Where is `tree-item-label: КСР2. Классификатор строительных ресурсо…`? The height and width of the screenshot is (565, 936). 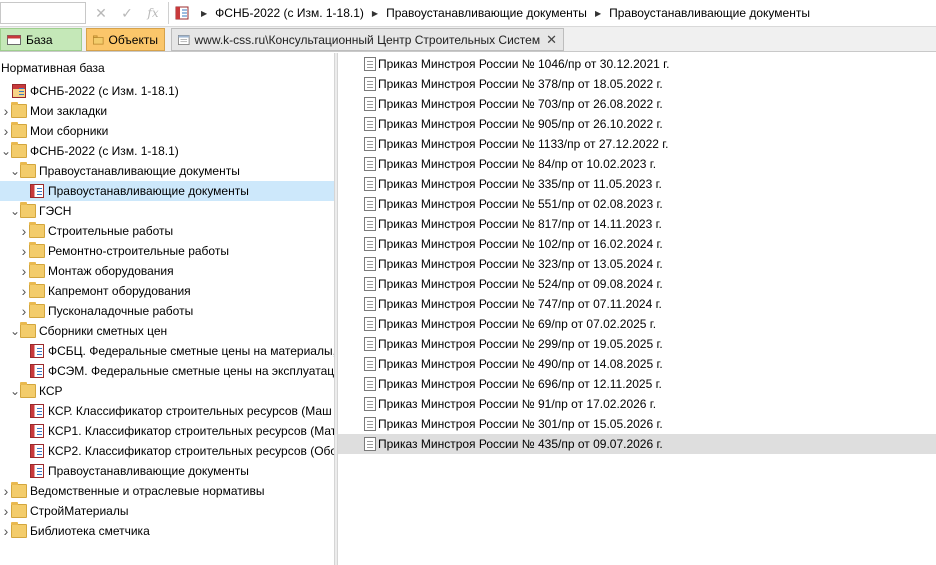 tree-item-label: КСР2. Классификатор строительных ресурсо… is located at coordinates (191, 451).